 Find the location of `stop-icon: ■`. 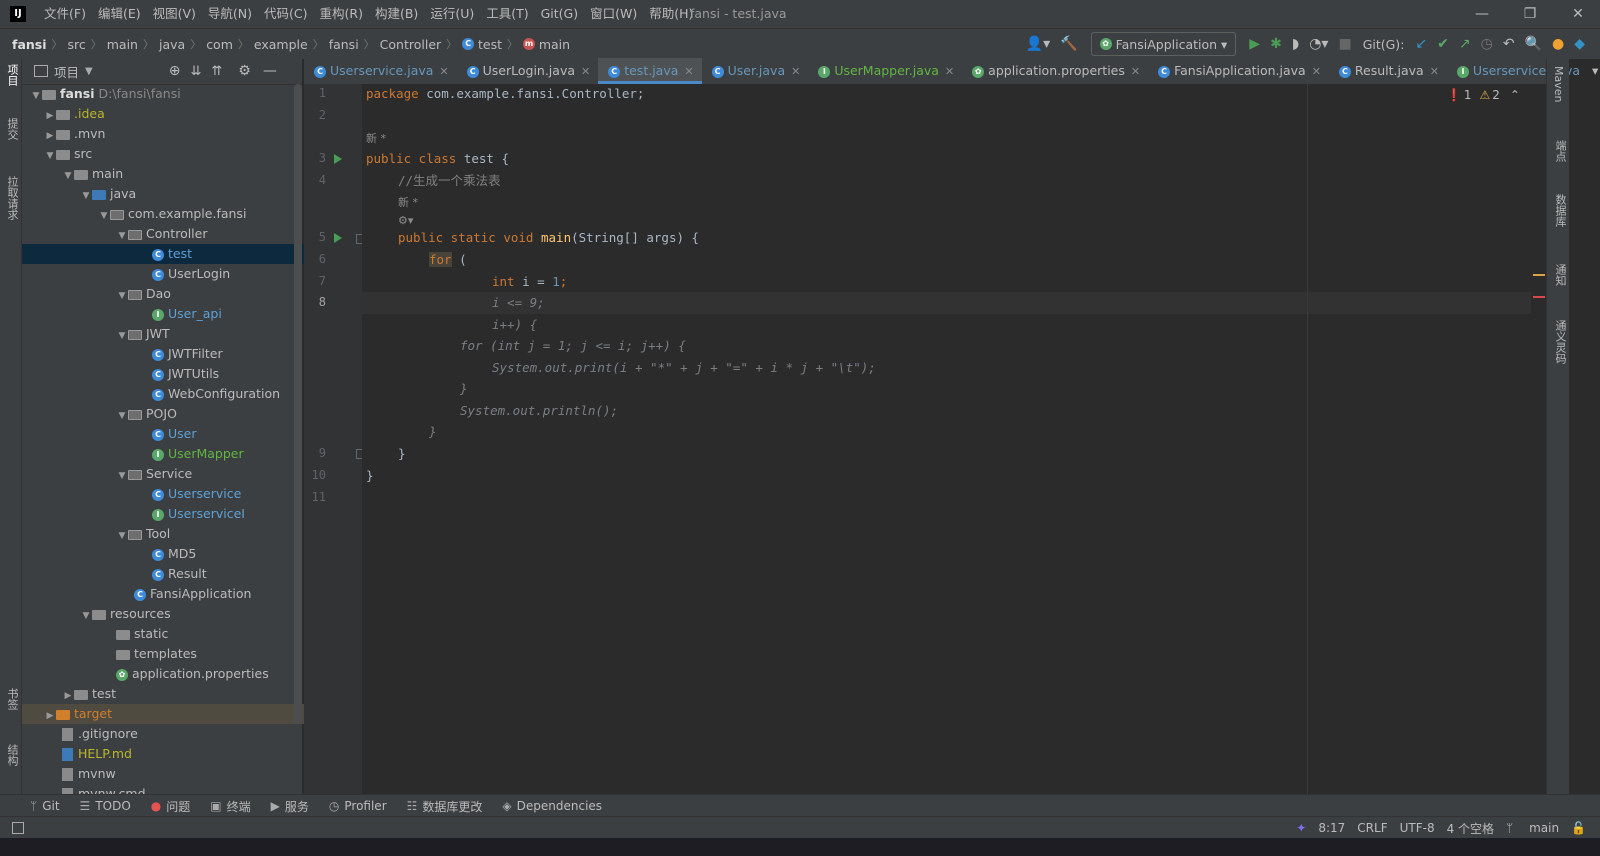

stop-icon: ■ is located at coordinates (1344, 44).